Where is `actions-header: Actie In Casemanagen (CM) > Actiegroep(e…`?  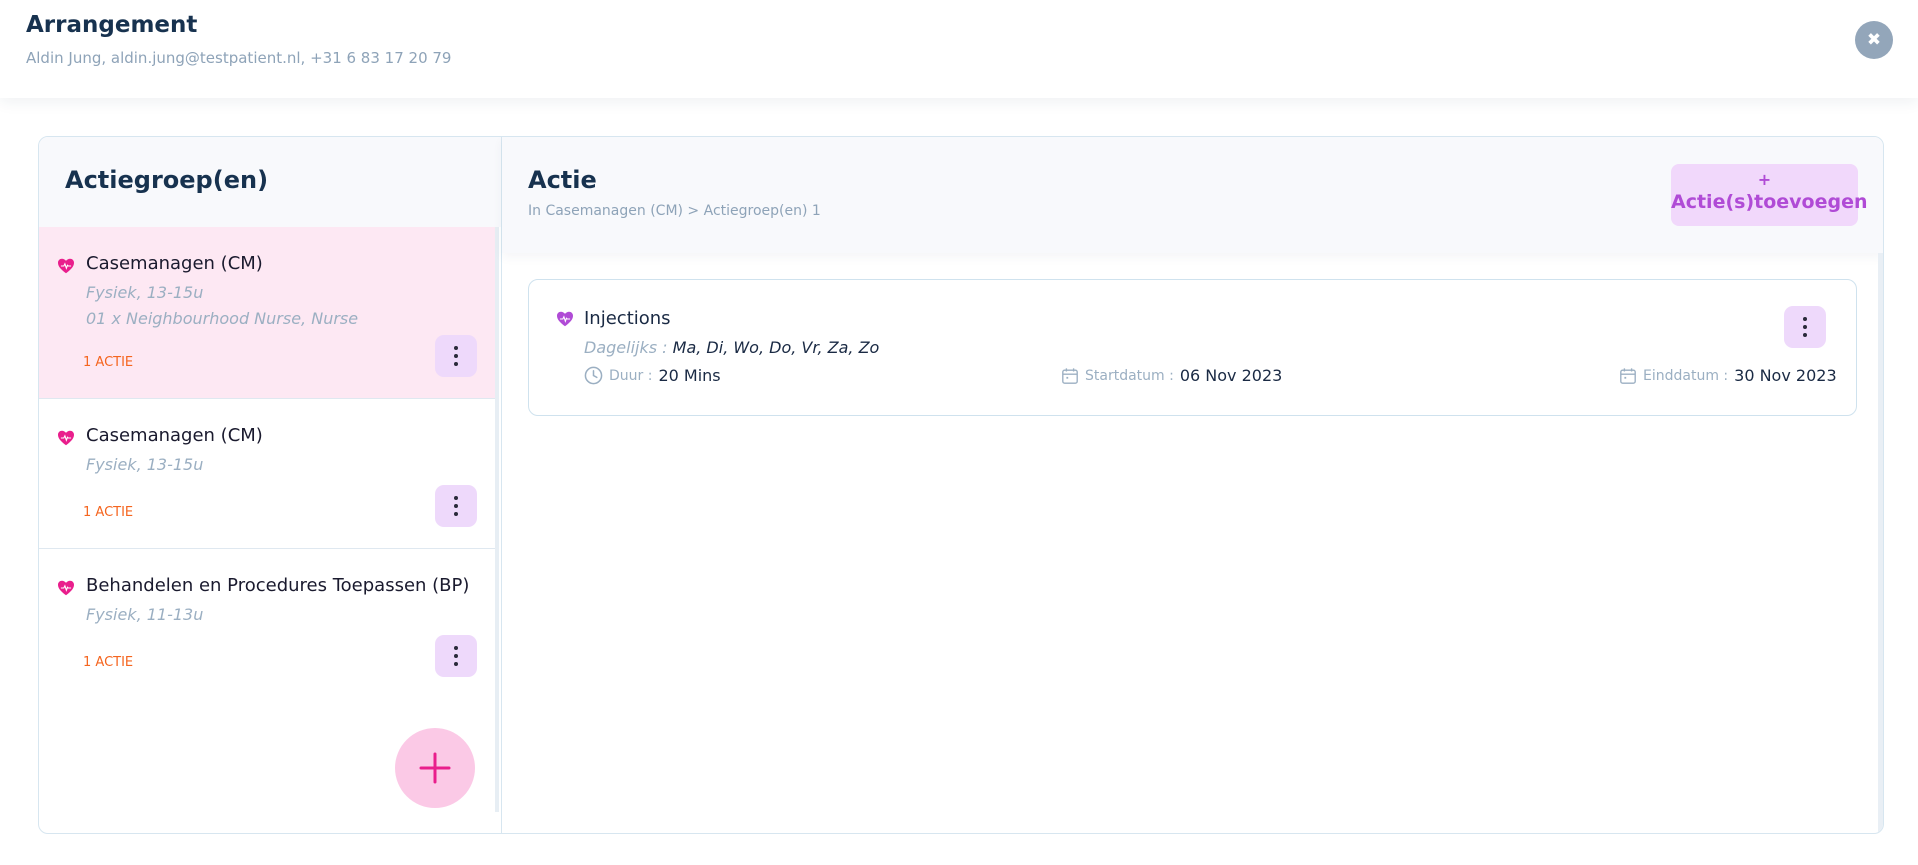
actions-header: Actie In Casemanagen (CM) > Actiegroep(e… is located at coordinates (1192, 195).